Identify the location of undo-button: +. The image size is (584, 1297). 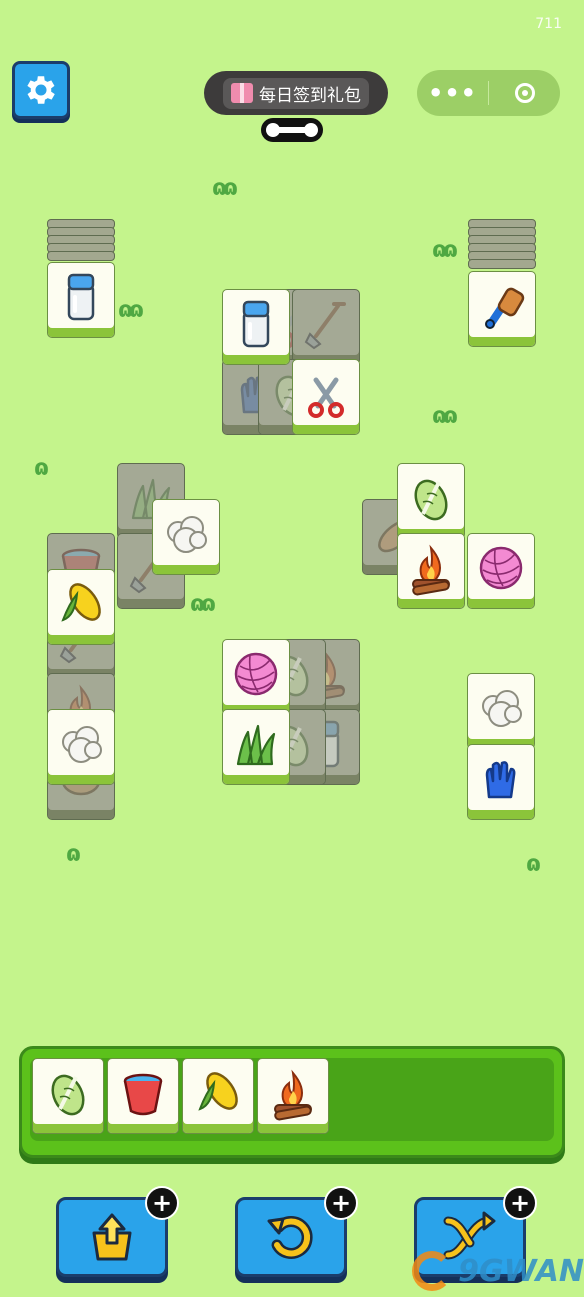
(296, 1231).